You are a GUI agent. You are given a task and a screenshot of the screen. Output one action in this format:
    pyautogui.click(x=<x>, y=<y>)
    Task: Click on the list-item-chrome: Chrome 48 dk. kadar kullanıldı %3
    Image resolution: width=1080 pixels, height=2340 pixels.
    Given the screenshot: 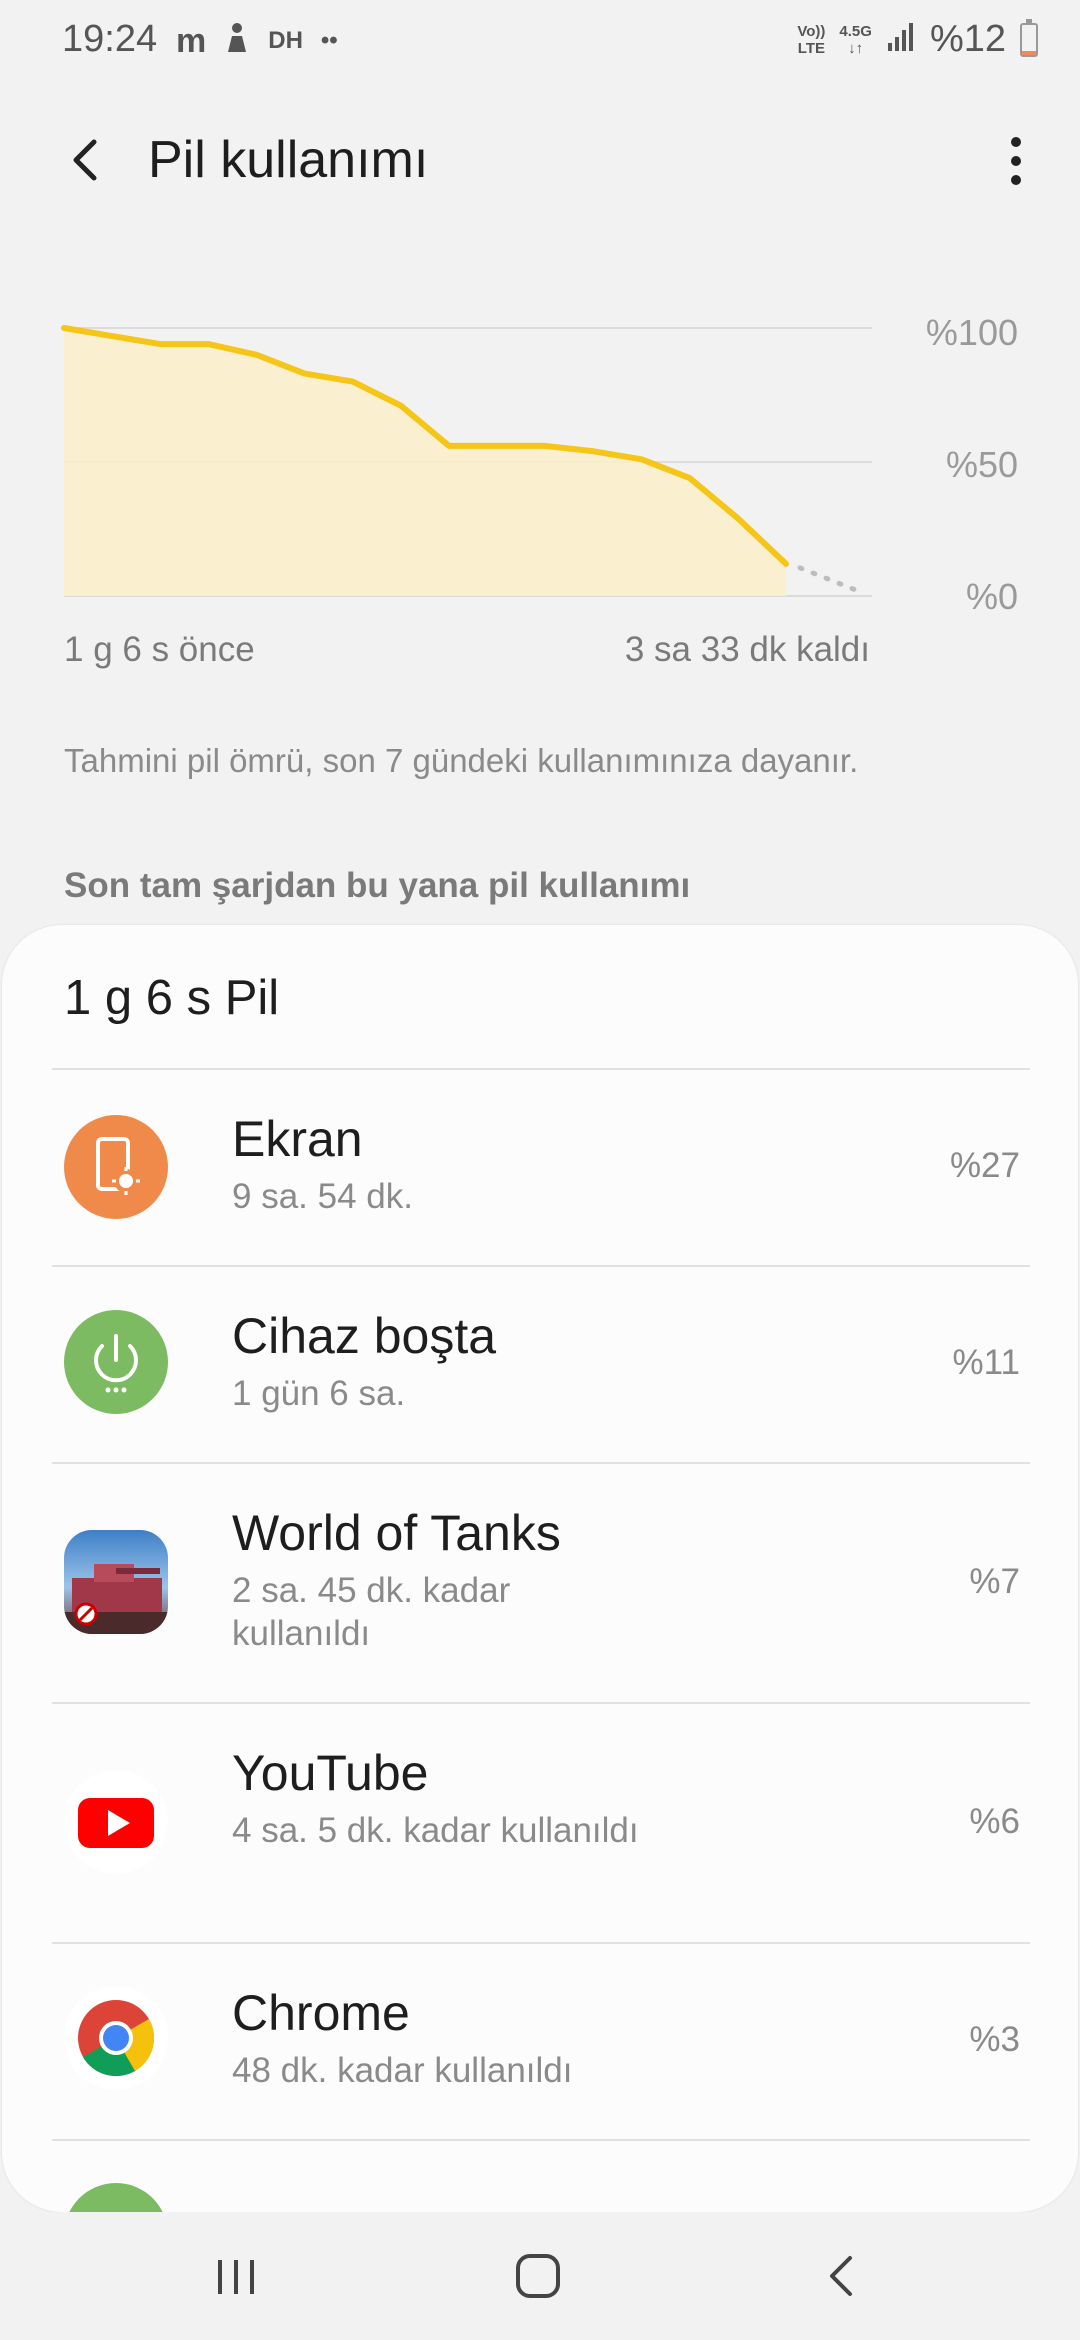 What is the action you would take?
    pyautogui.click(x=540, y=2041)
    